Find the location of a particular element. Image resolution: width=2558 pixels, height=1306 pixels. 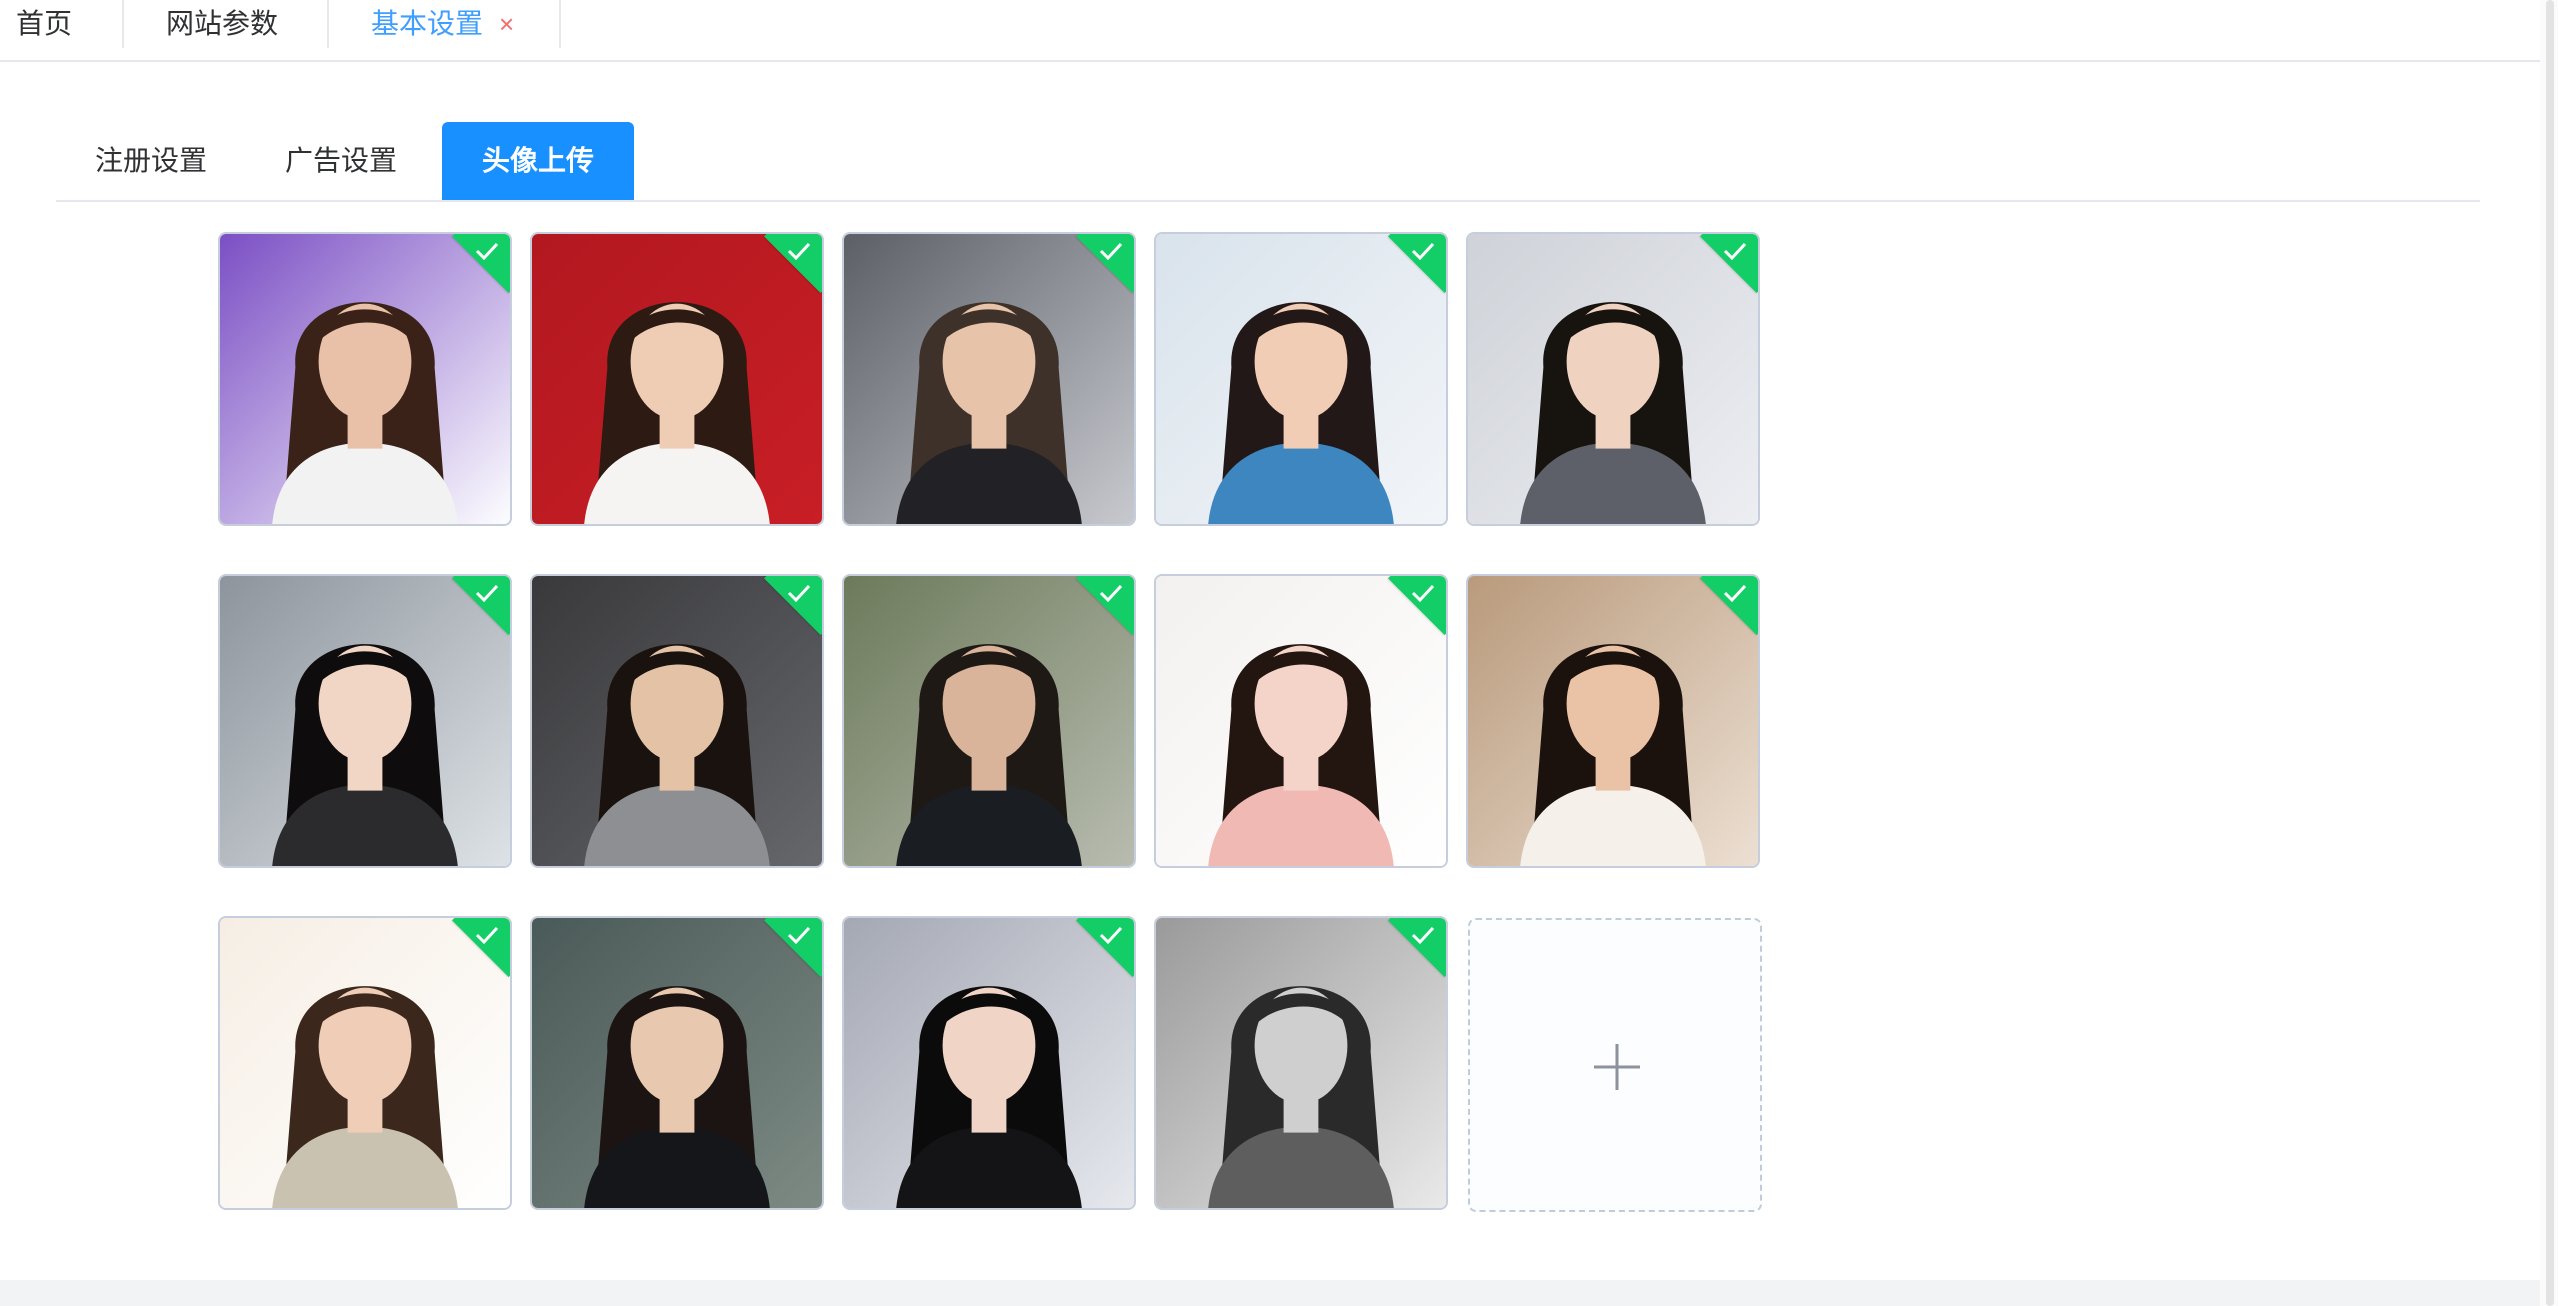

page-tab-home-label: 首页 is located at coordinates (44, 23).